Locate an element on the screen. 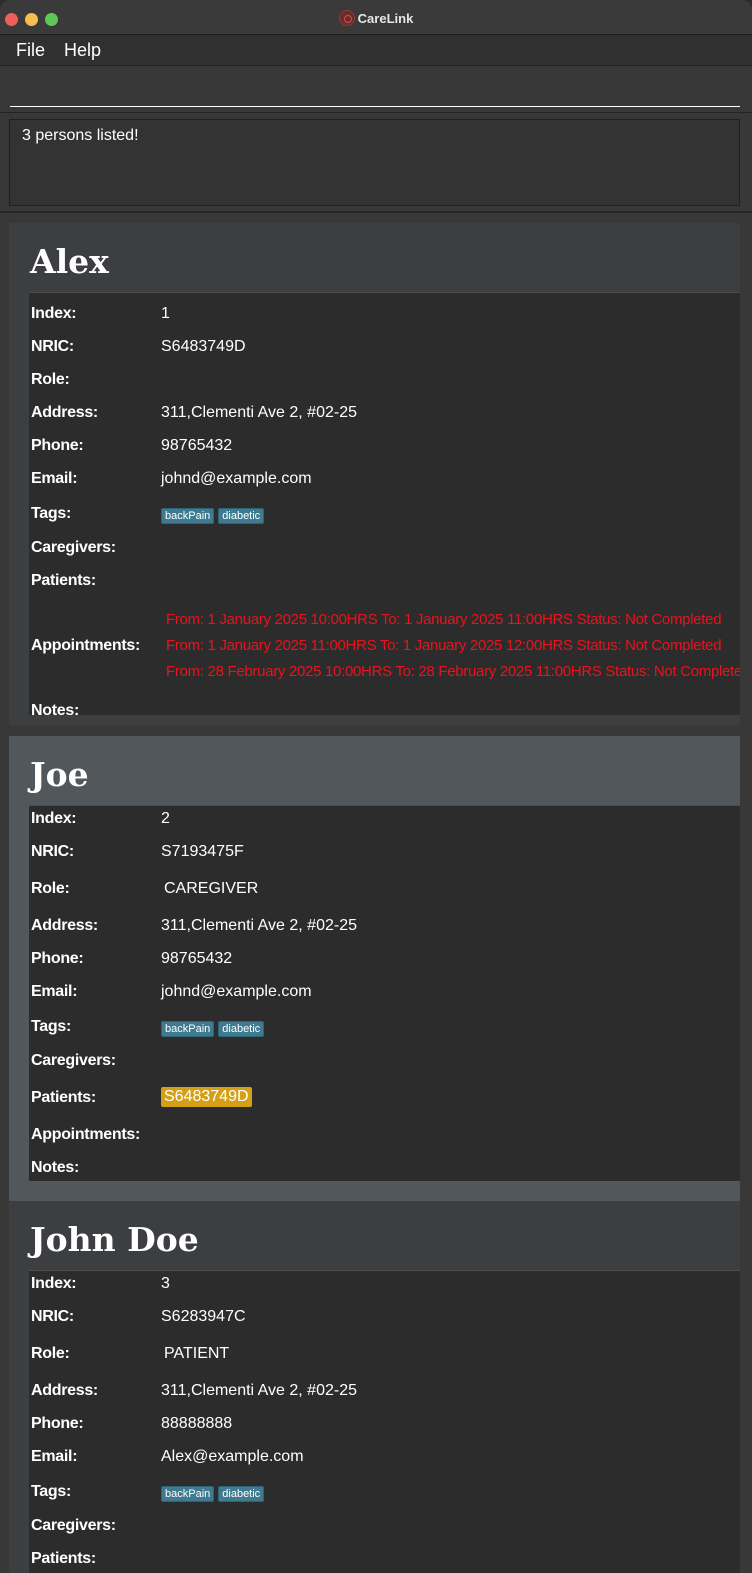 Image resolution: width=752 pixels, height=1573 pixels. menu-file: File is located at coordinates (30, 50).